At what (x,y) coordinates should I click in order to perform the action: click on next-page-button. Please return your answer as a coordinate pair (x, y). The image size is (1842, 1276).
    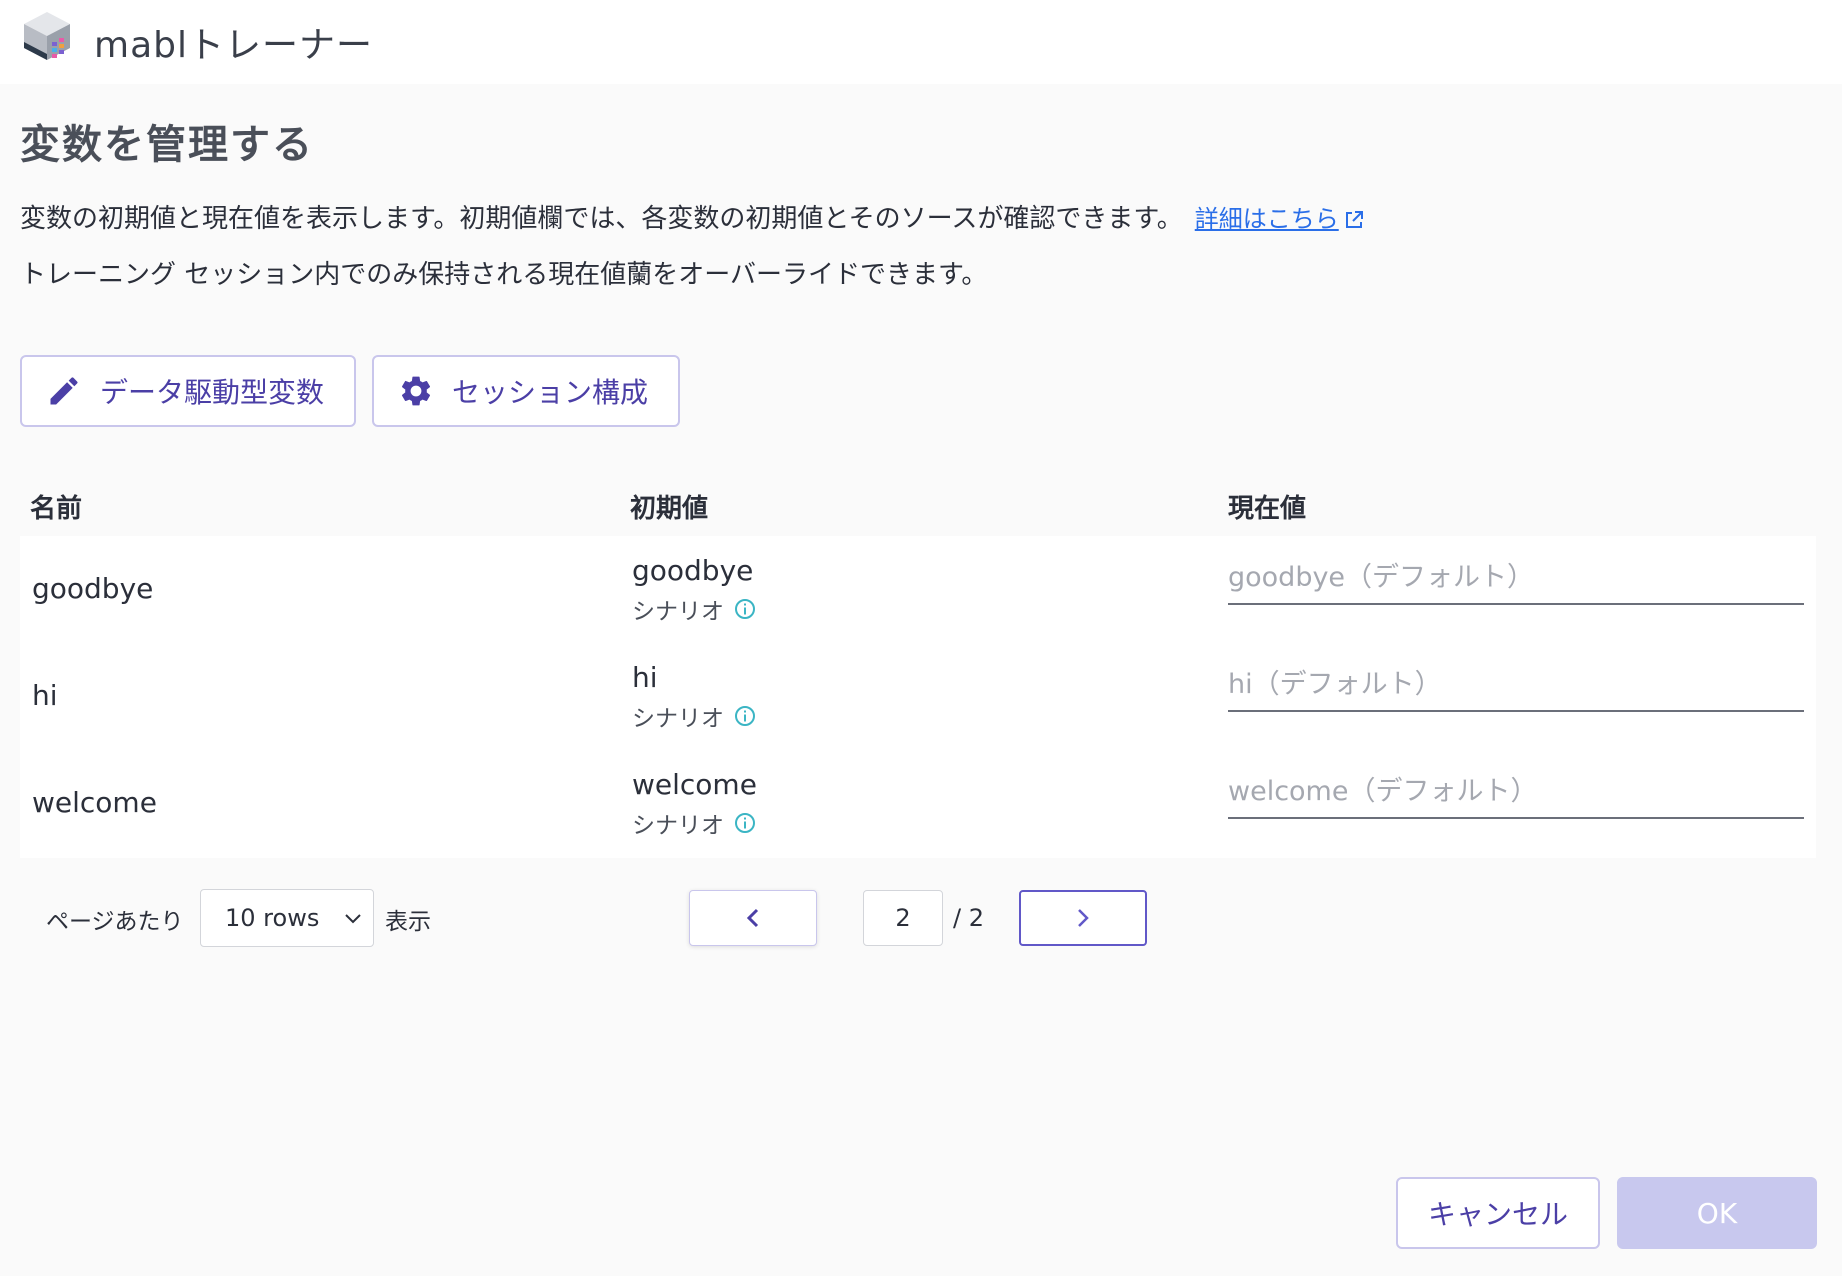
    Looking at the image, I should click on (1083, 918).